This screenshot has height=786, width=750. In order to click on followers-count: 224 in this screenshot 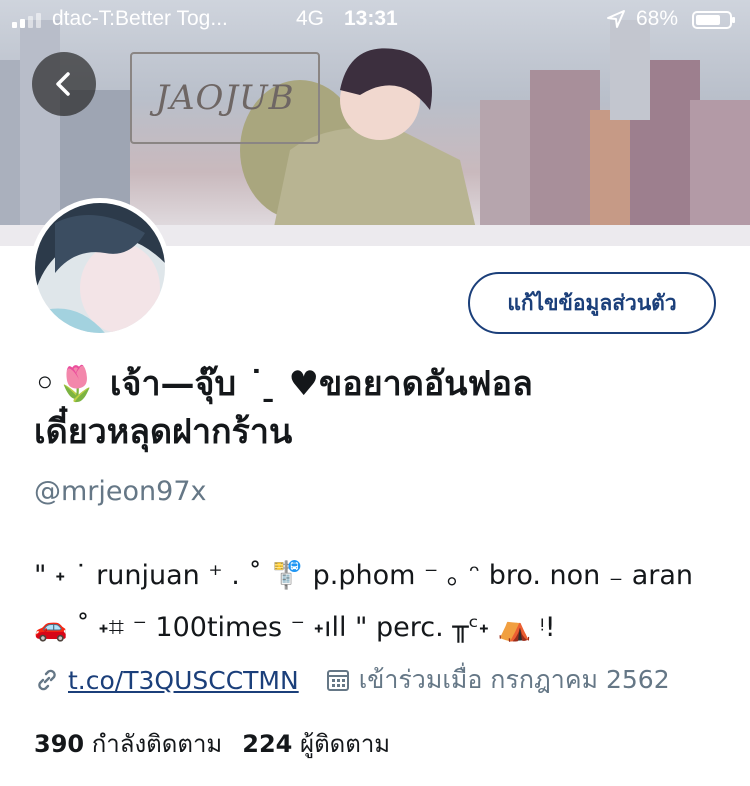, I will do `click(267, 744)`.